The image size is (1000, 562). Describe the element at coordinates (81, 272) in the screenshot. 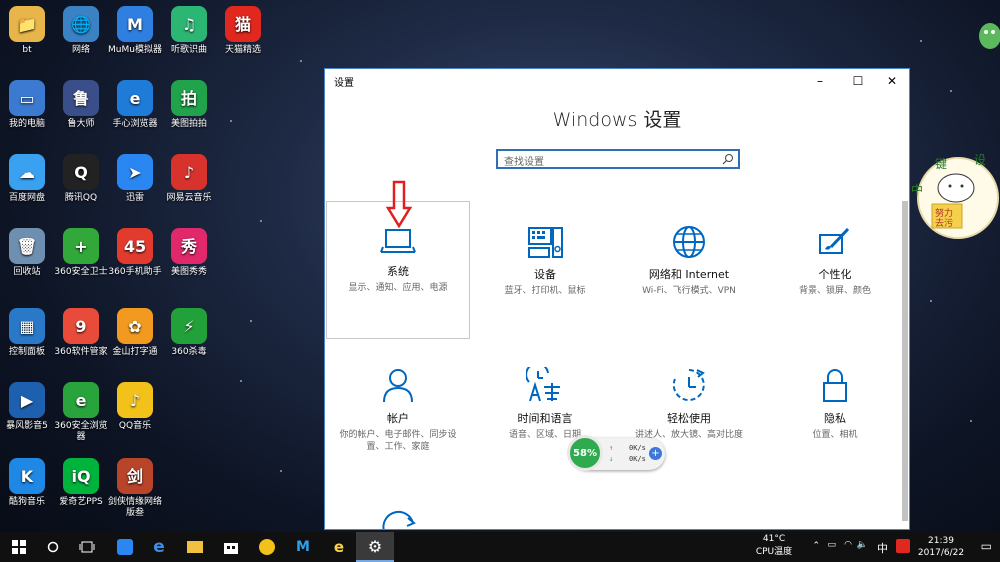

I see `desktop-icon-label: 360安全卫士` at that location.